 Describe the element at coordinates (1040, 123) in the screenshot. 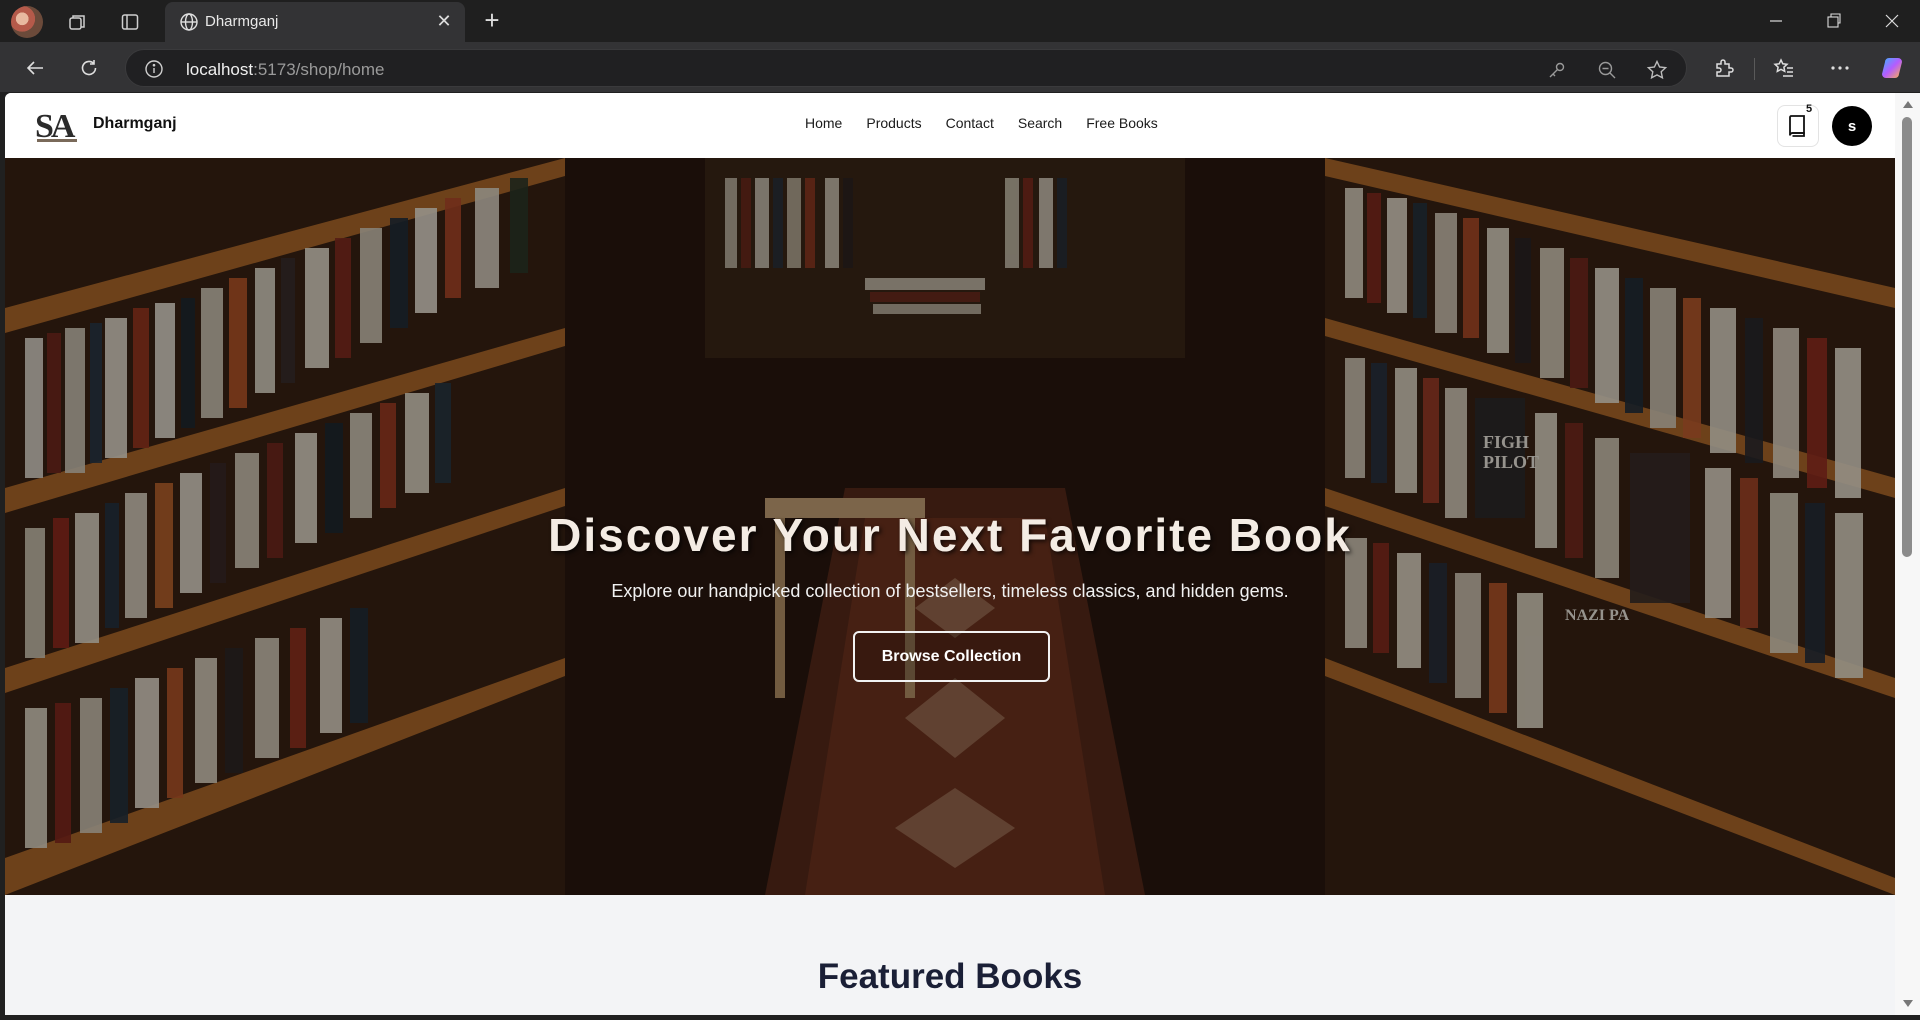

I see `nav-search: Search` at that location.